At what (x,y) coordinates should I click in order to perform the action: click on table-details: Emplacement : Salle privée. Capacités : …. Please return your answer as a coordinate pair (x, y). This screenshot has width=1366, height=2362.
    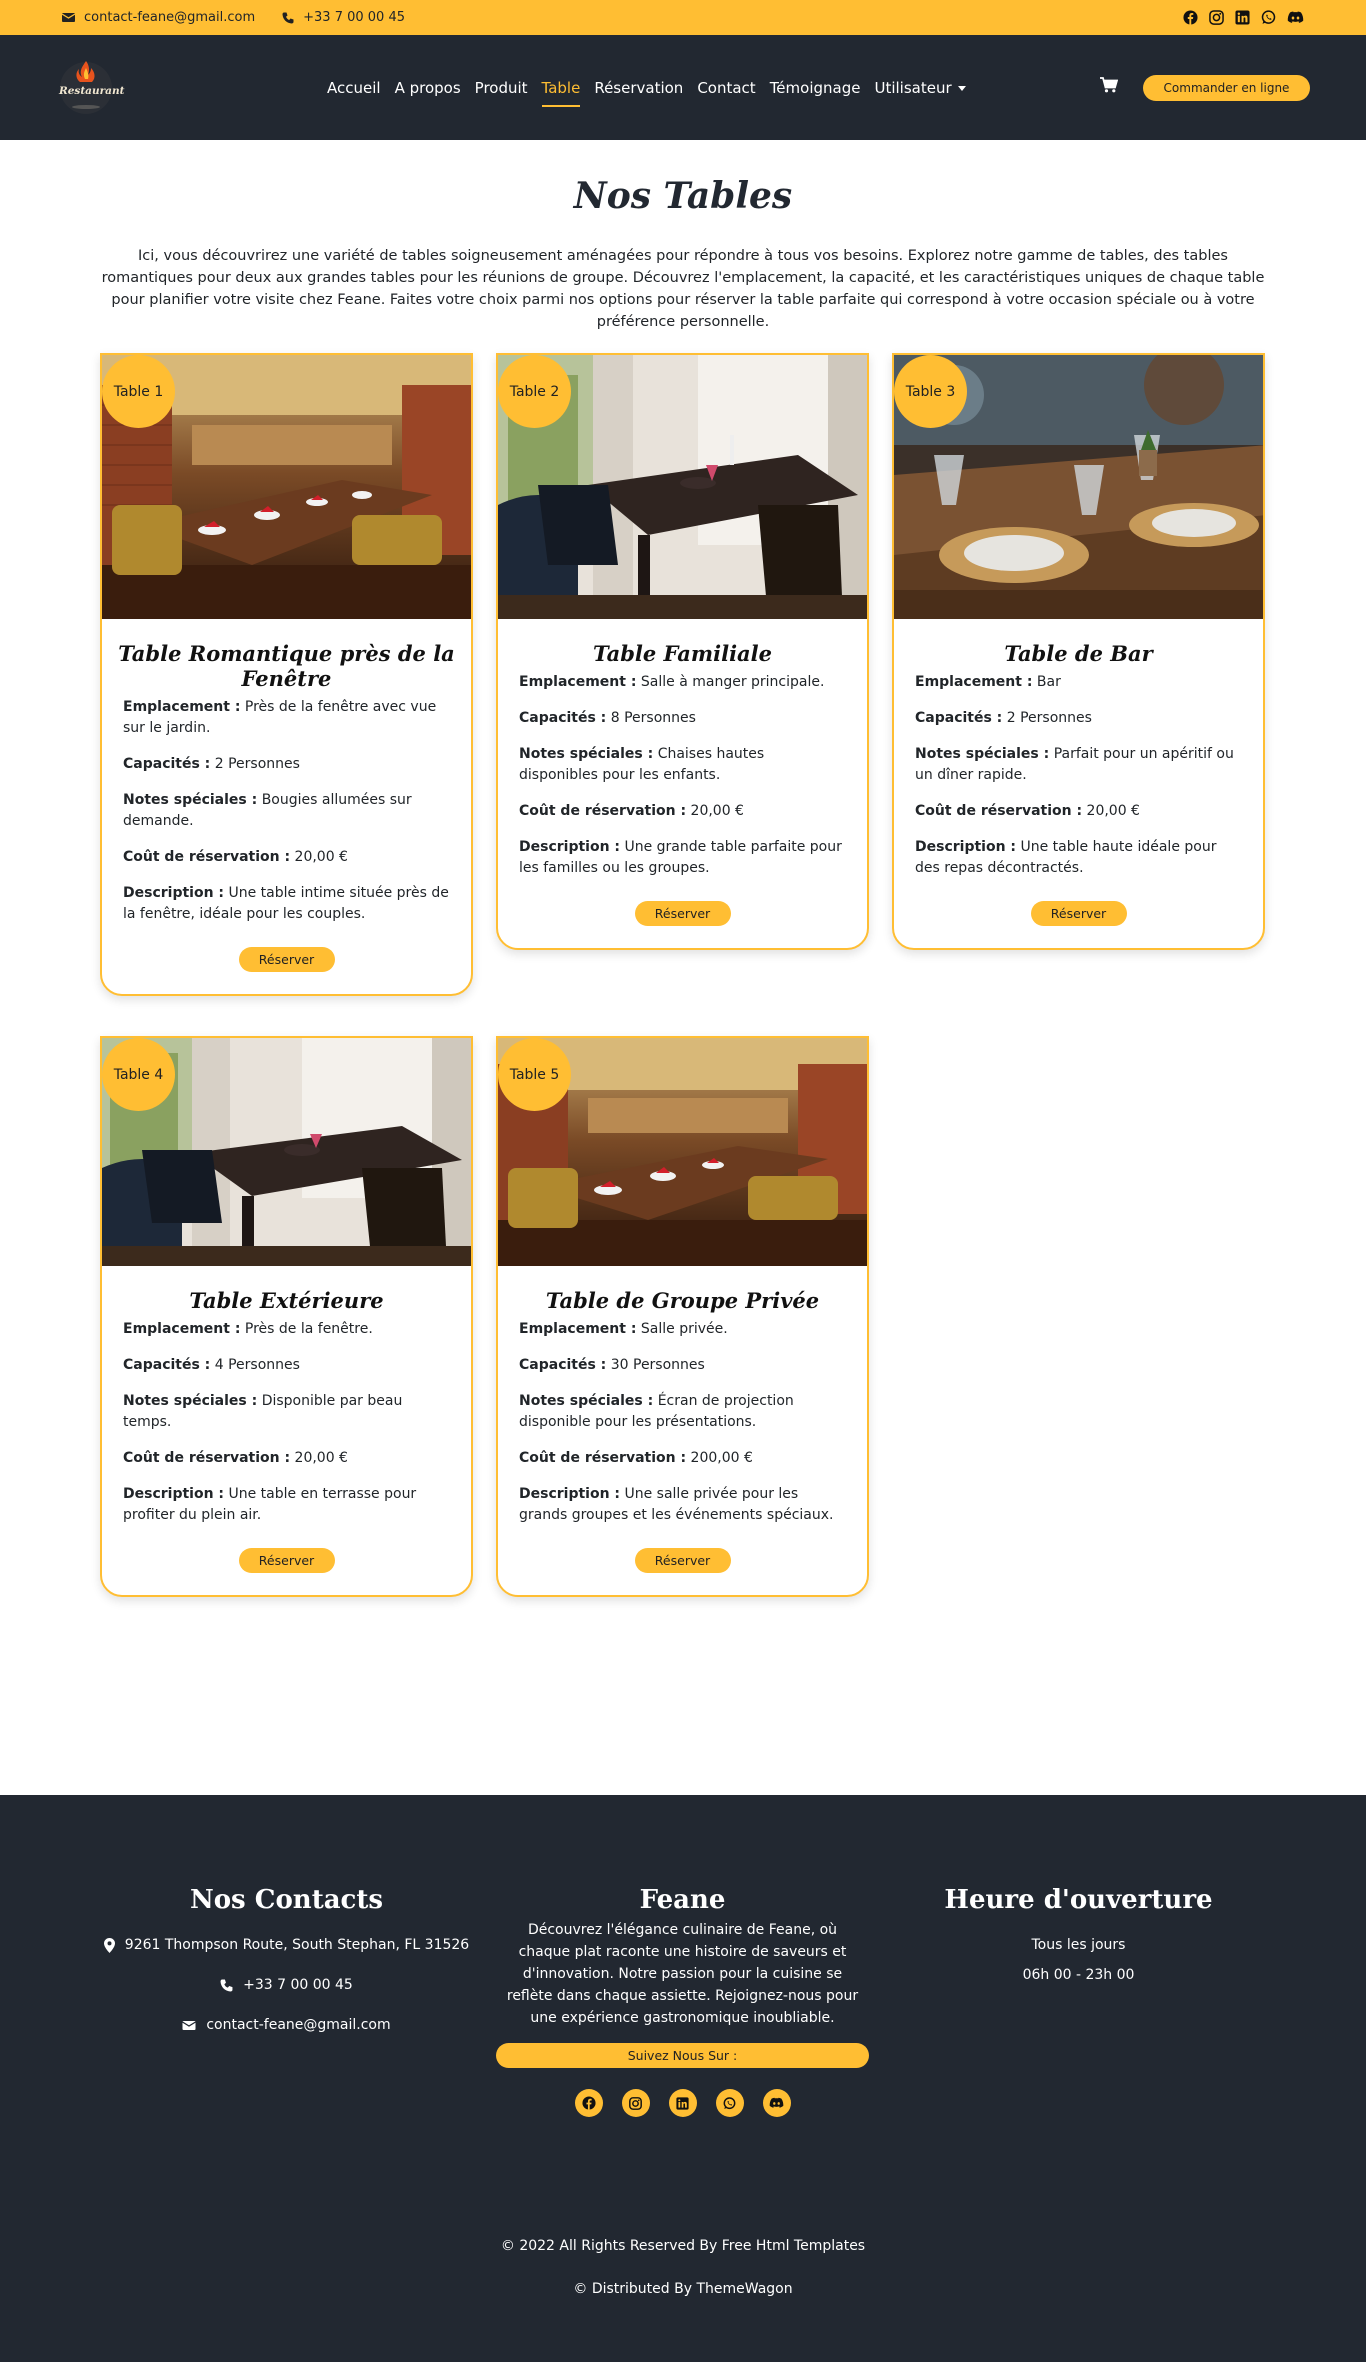
    Looking at the image, I should click on (682, 1419).